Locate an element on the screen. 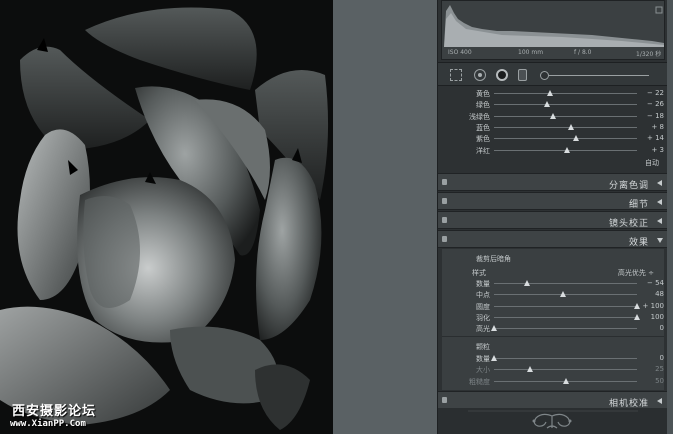  slider-value: + 14 is located at coordinates (655, 138).